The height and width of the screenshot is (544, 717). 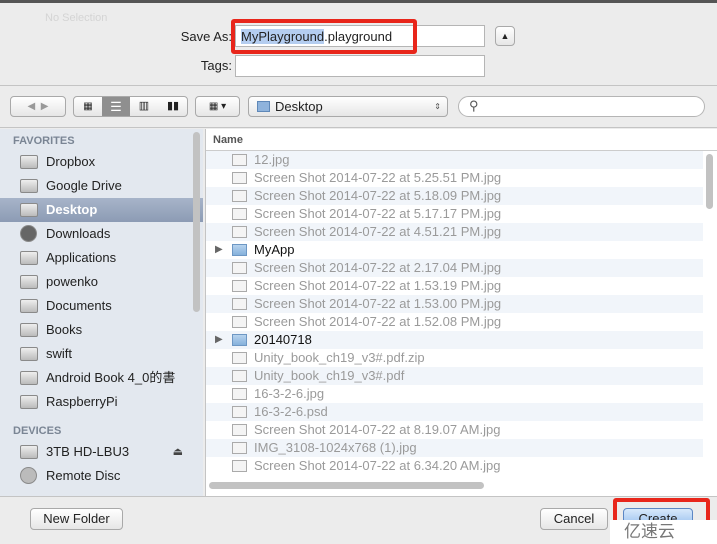 What do you see at coordinates (78, 233) in the screenshot?
I see `sidebar-item-label: Downloads` at bounding box center [78, 233].